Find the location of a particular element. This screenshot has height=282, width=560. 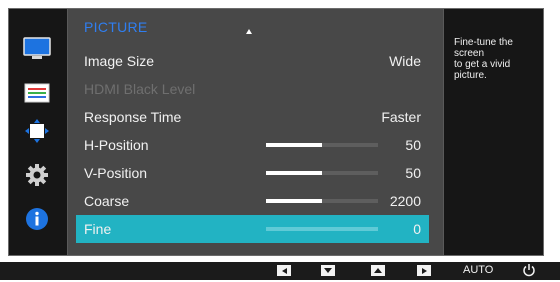

menu-item-value: Wide is located at coordinates (405, 61).